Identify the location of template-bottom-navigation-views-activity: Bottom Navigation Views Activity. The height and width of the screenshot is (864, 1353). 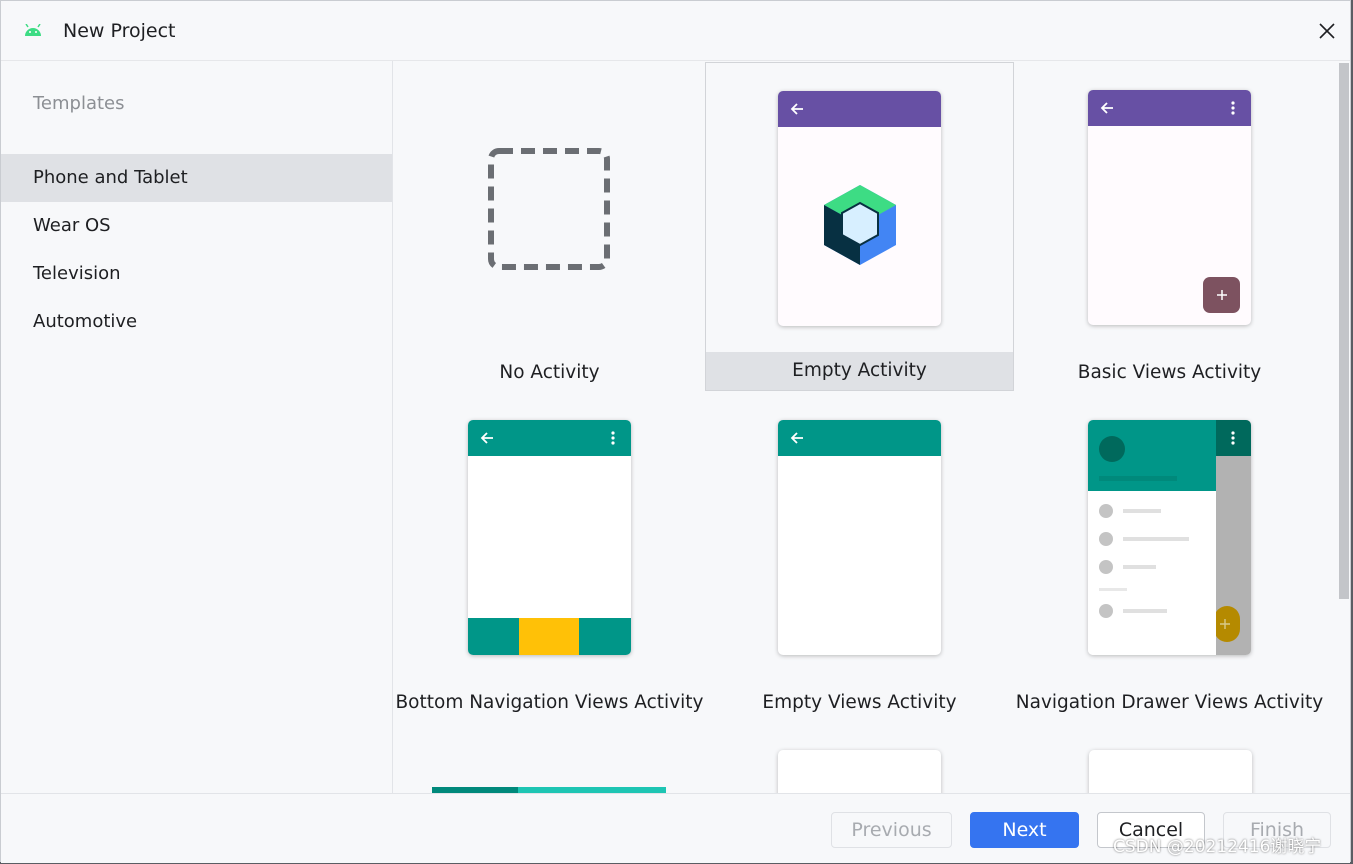
(549, 557).